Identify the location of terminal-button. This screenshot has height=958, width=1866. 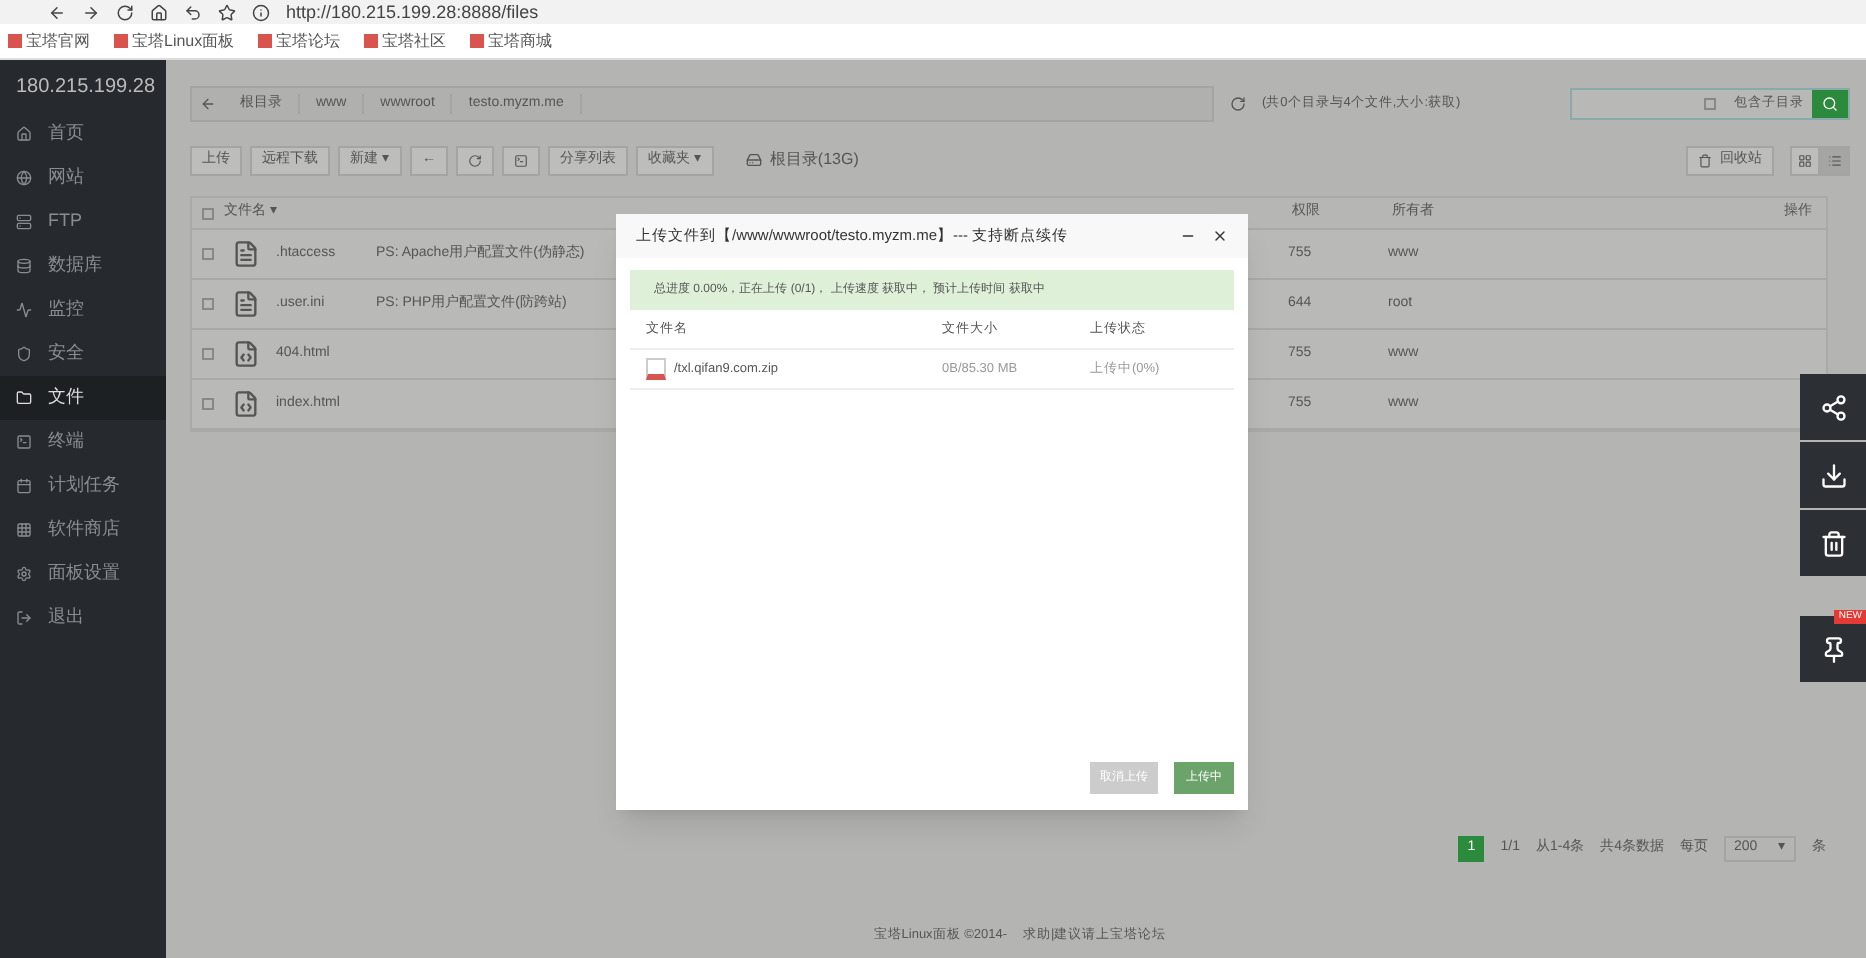
(520, 160).